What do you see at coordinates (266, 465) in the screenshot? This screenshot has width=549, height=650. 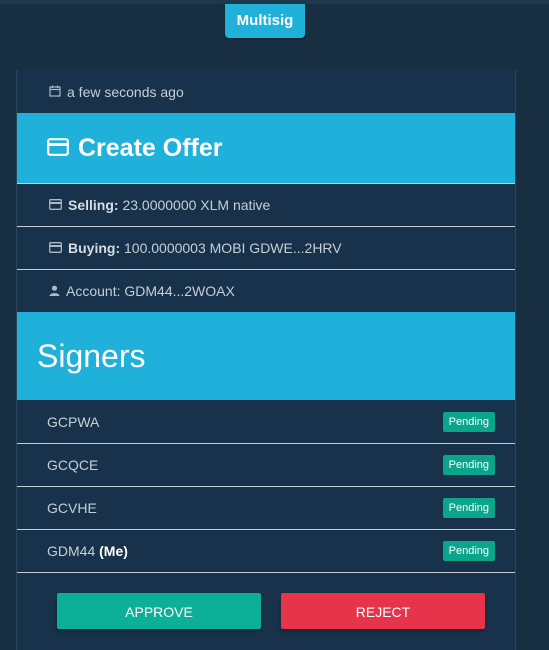 I see `signer-row: GCQCE Pending` at bounding box center [266, 465].